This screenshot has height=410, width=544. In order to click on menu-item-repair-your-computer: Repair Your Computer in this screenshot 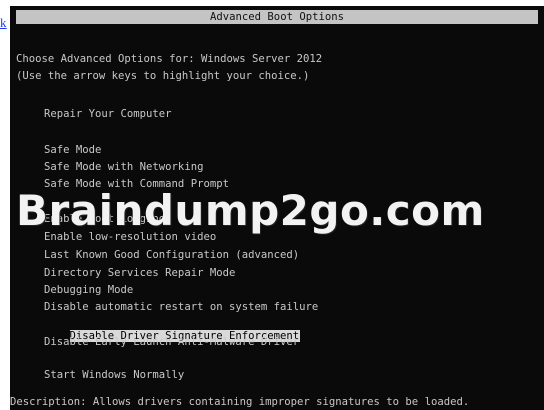, I will do `click(108, 114)`.